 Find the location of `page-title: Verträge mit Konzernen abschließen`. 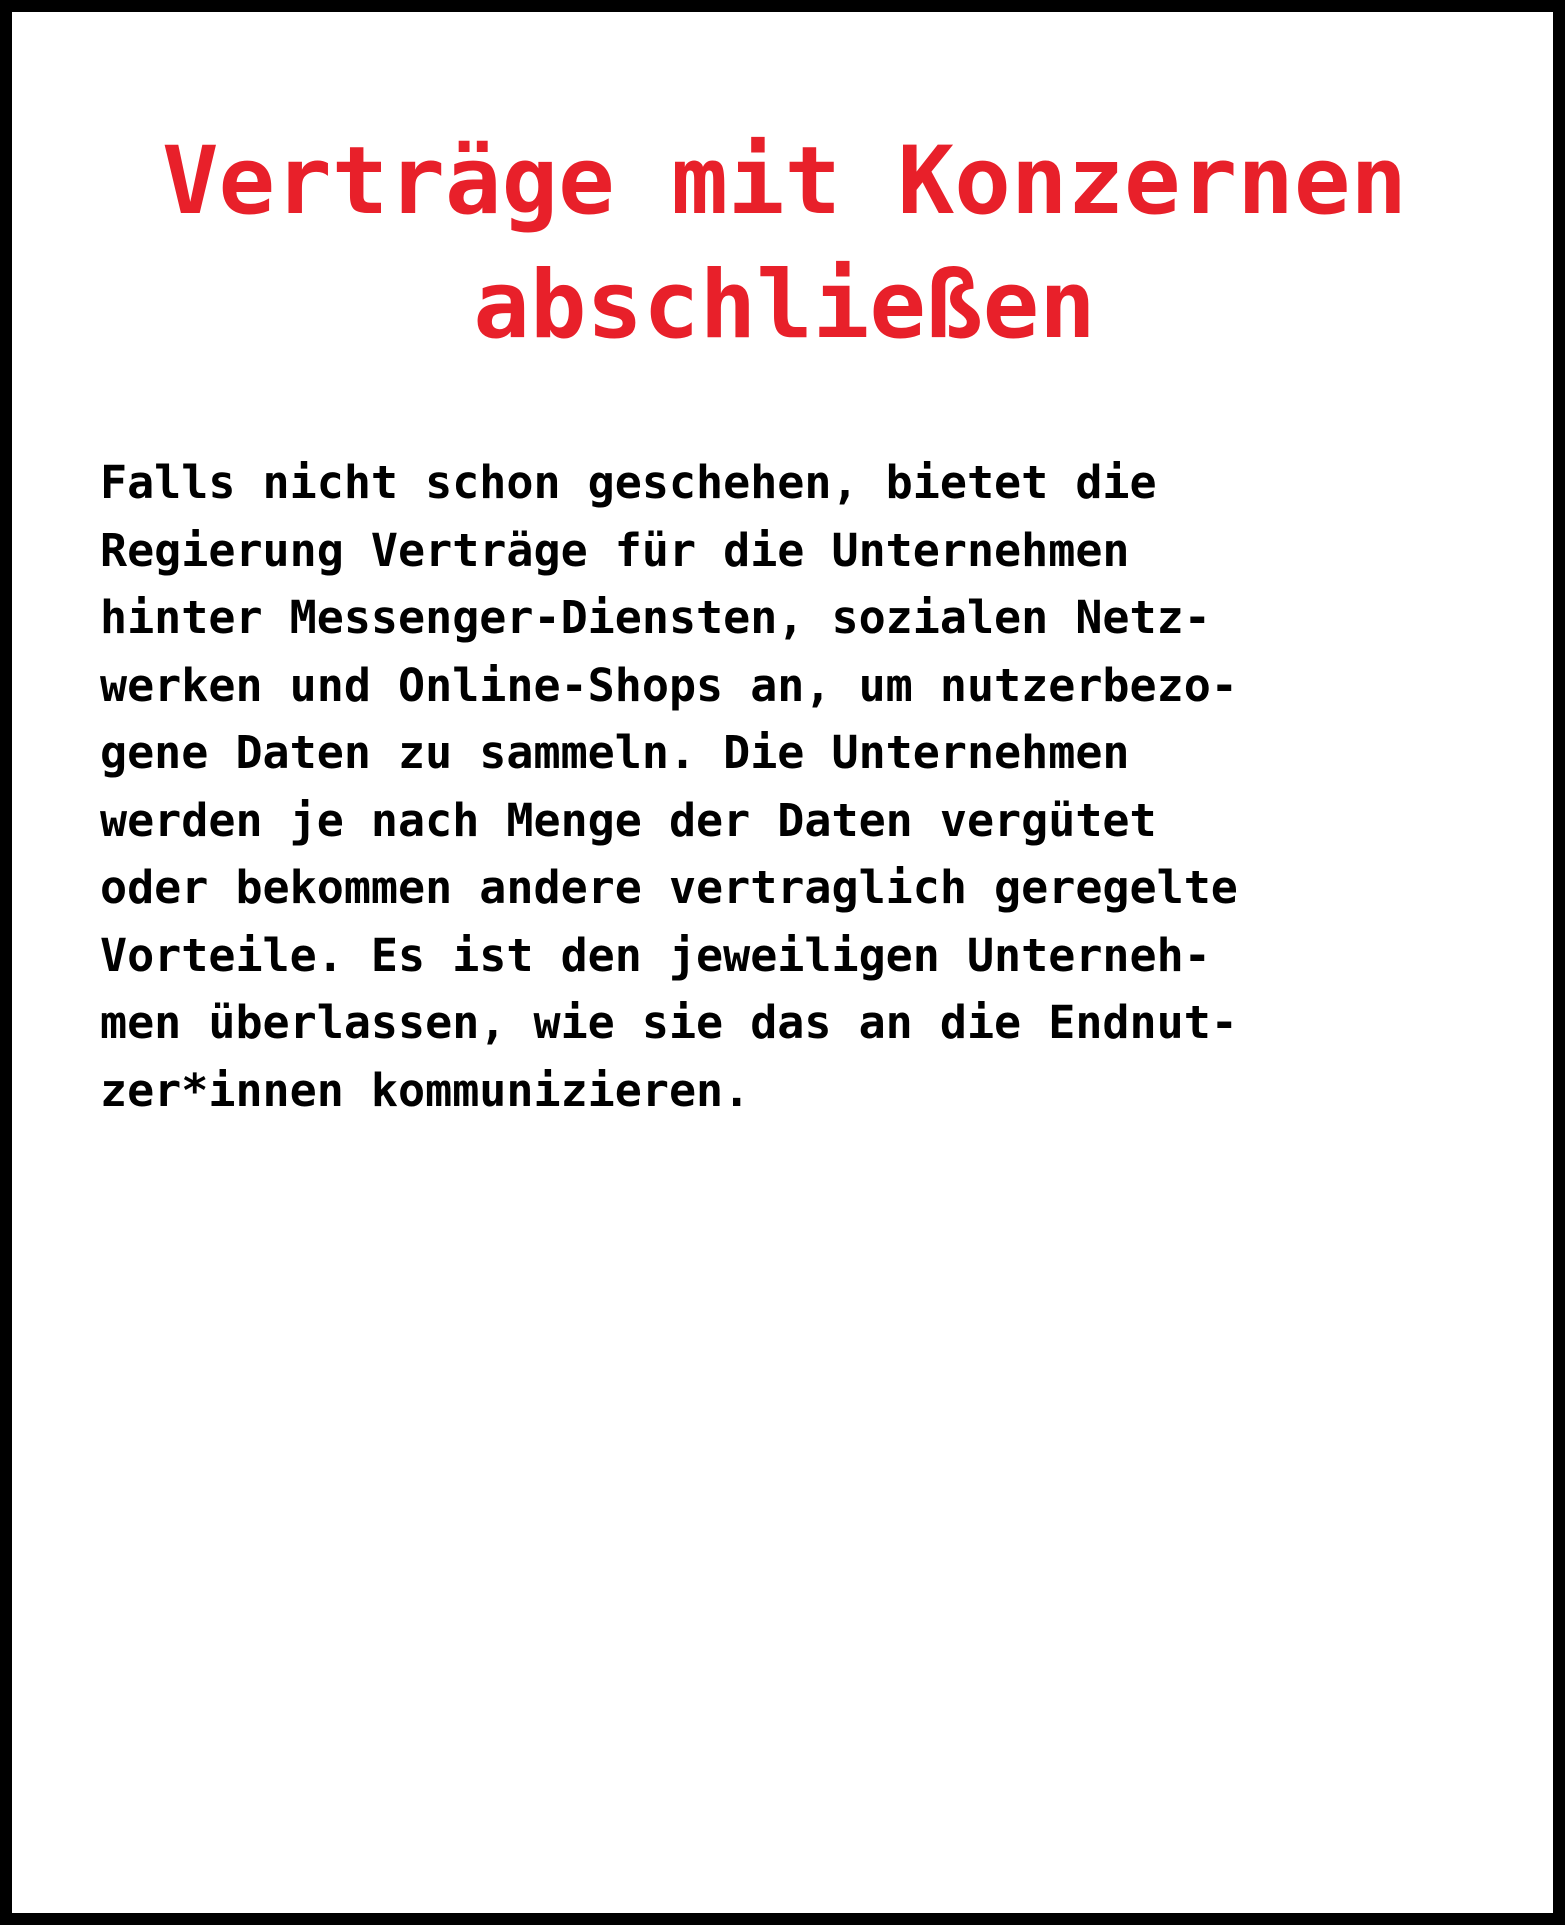

page-title: Verträge mit Konzernen abschließen is located at coordinates (784, 244).